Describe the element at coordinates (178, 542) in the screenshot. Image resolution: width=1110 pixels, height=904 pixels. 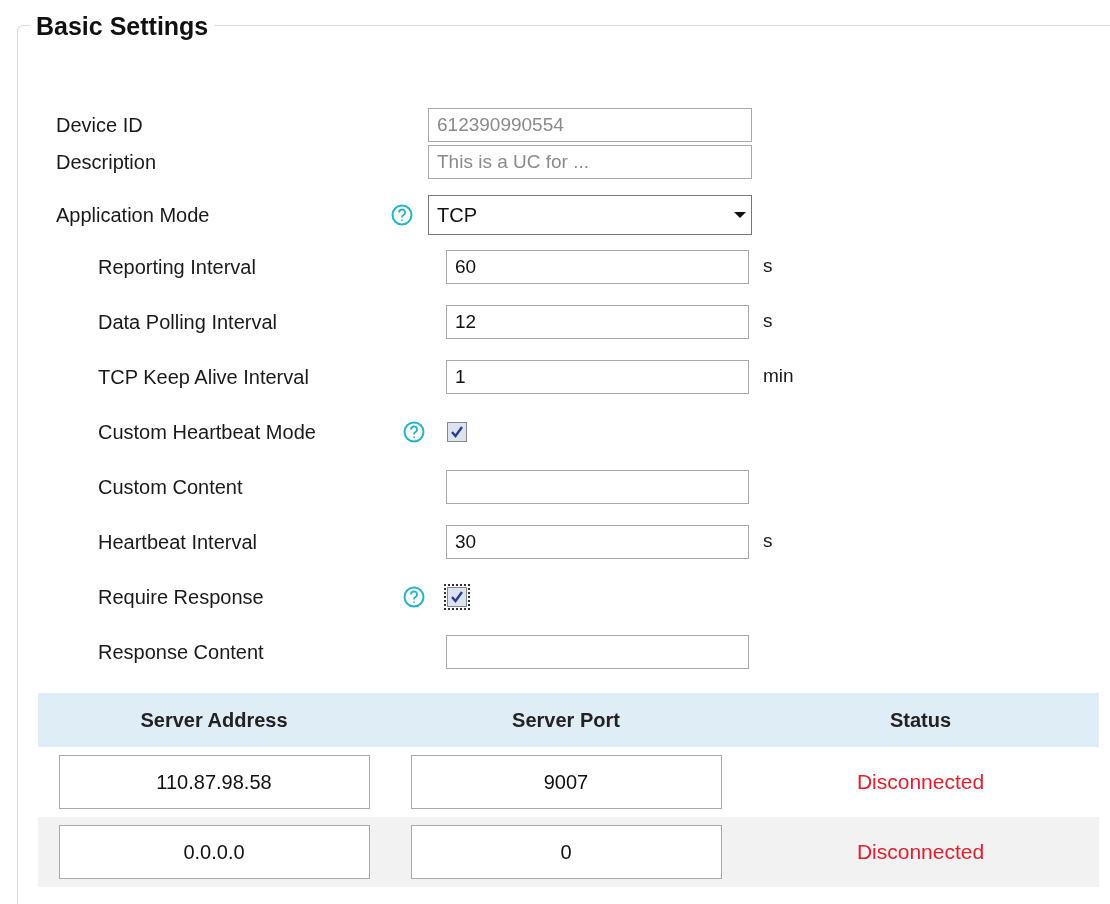
I see `field-label: Heartbeat Interval` at that location.